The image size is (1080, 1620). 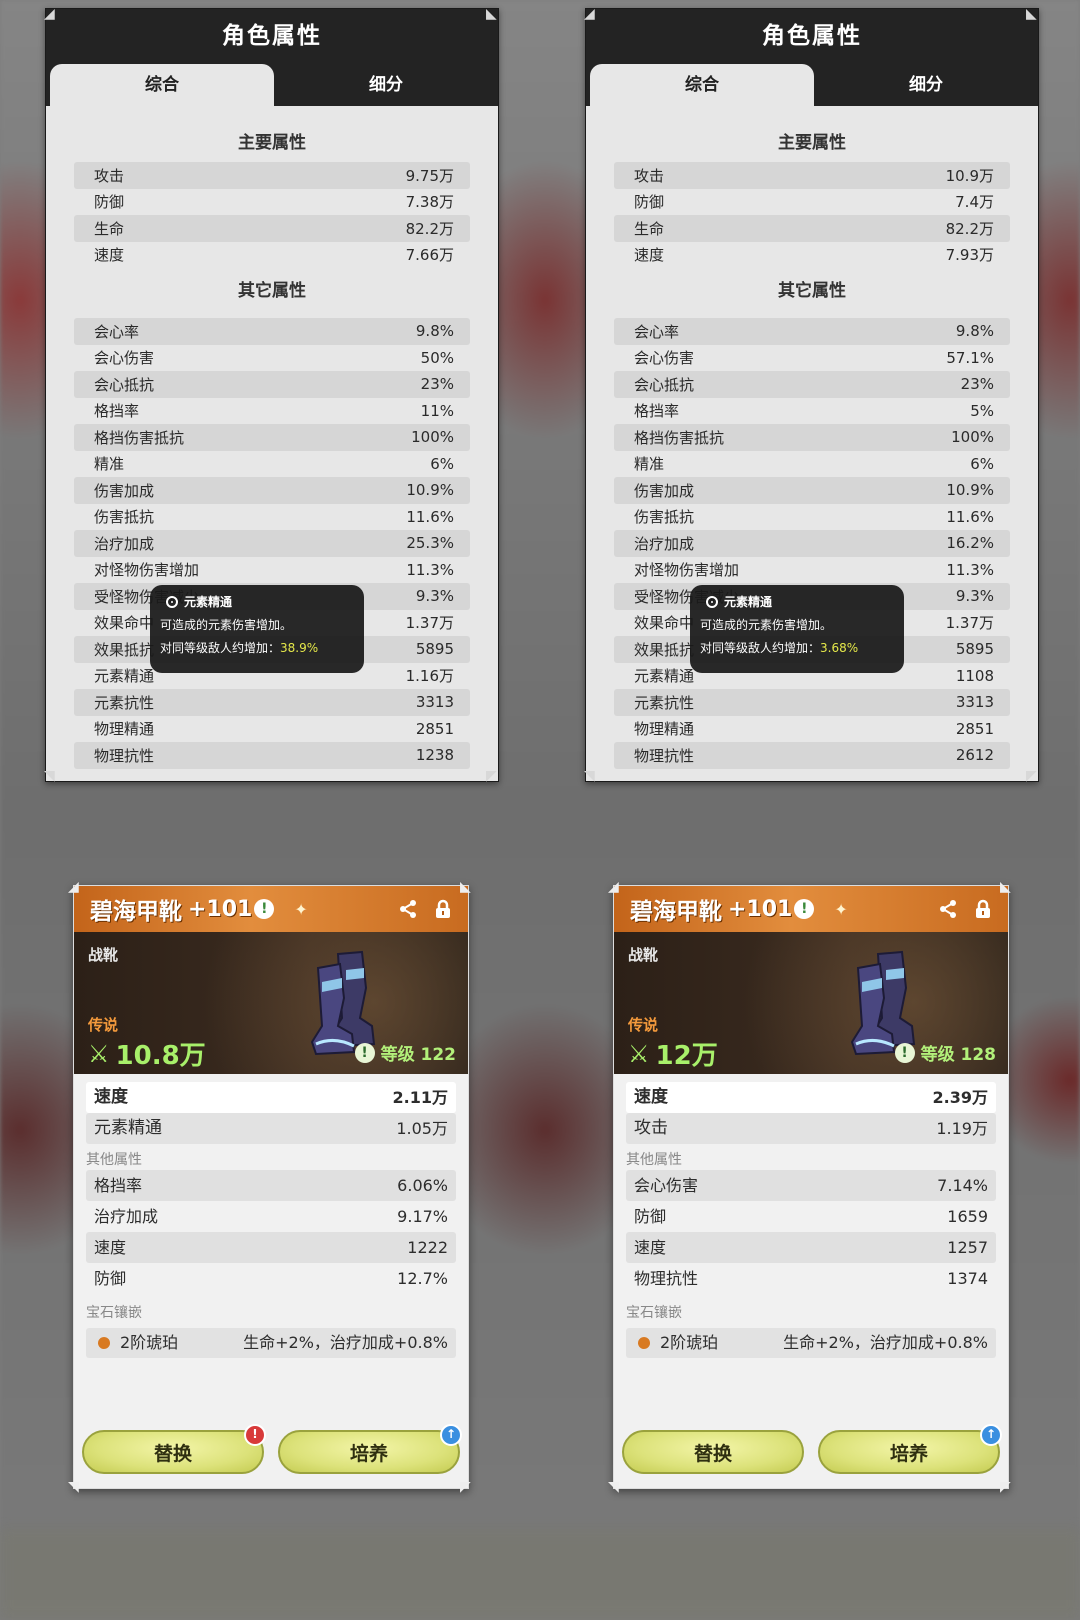 I want to click on attribute-value: 1.16万, so click(x=429, y=676).